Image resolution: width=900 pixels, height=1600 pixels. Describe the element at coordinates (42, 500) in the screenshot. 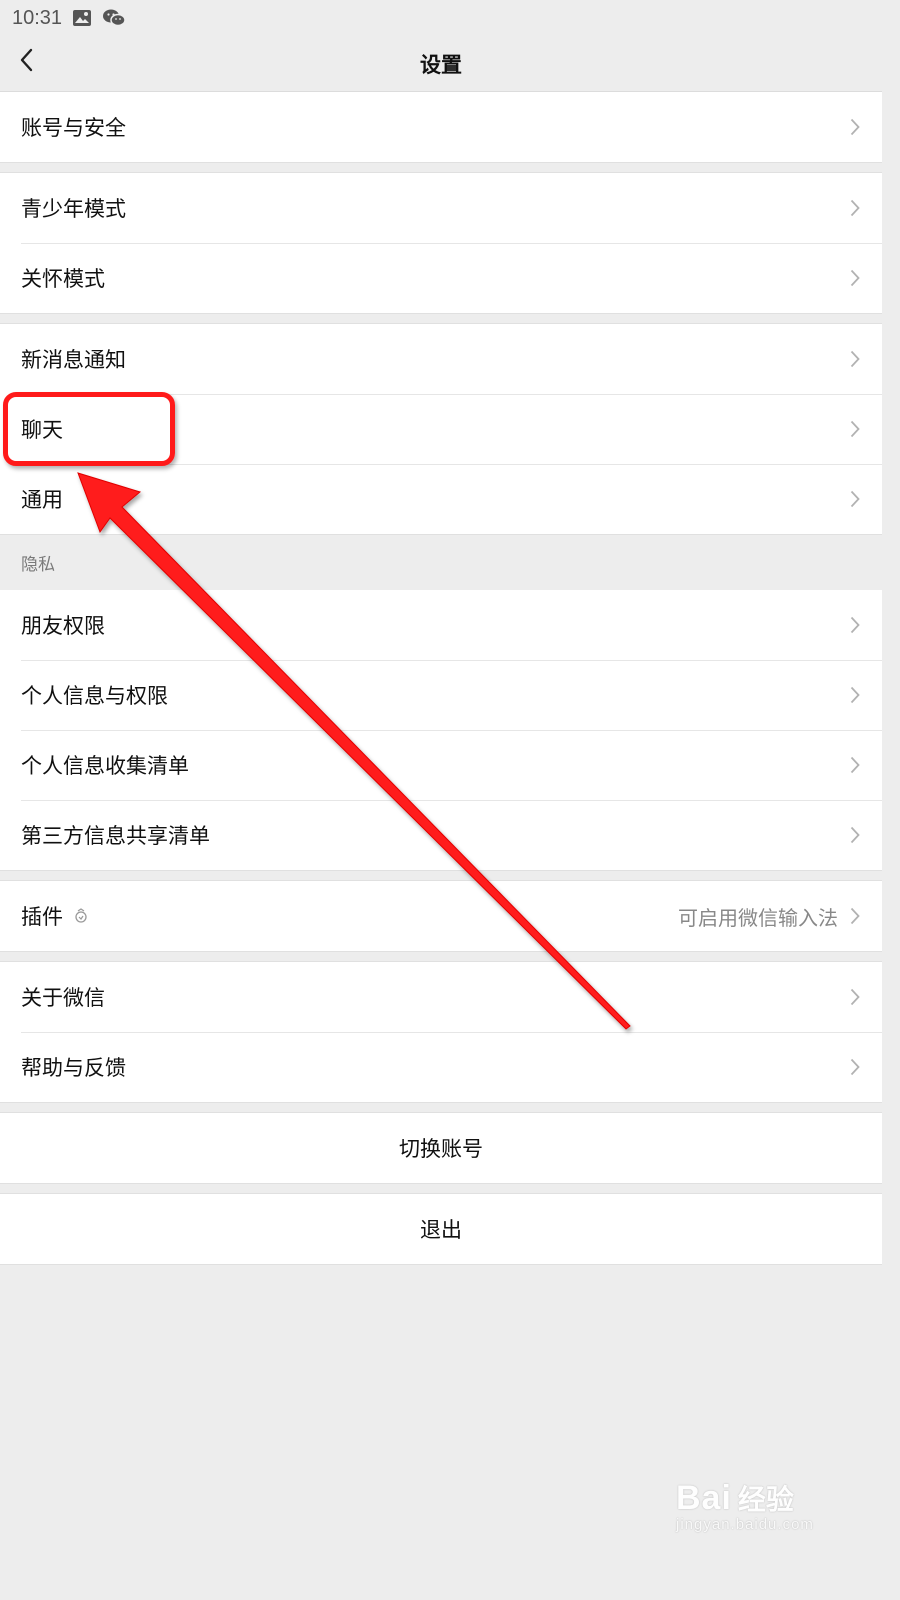

I see `item-label: 通用` at that location.